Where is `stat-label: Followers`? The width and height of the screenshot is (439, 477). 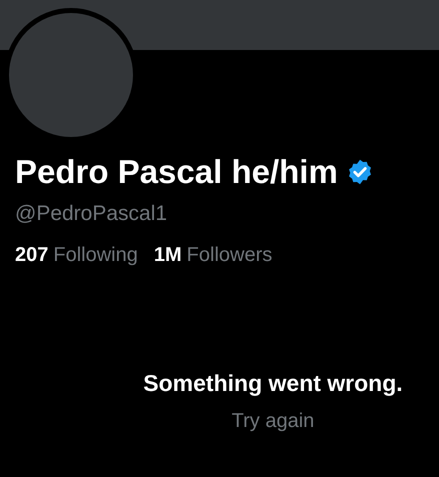 stat-label: Followers is located at coordinates (229, 255).